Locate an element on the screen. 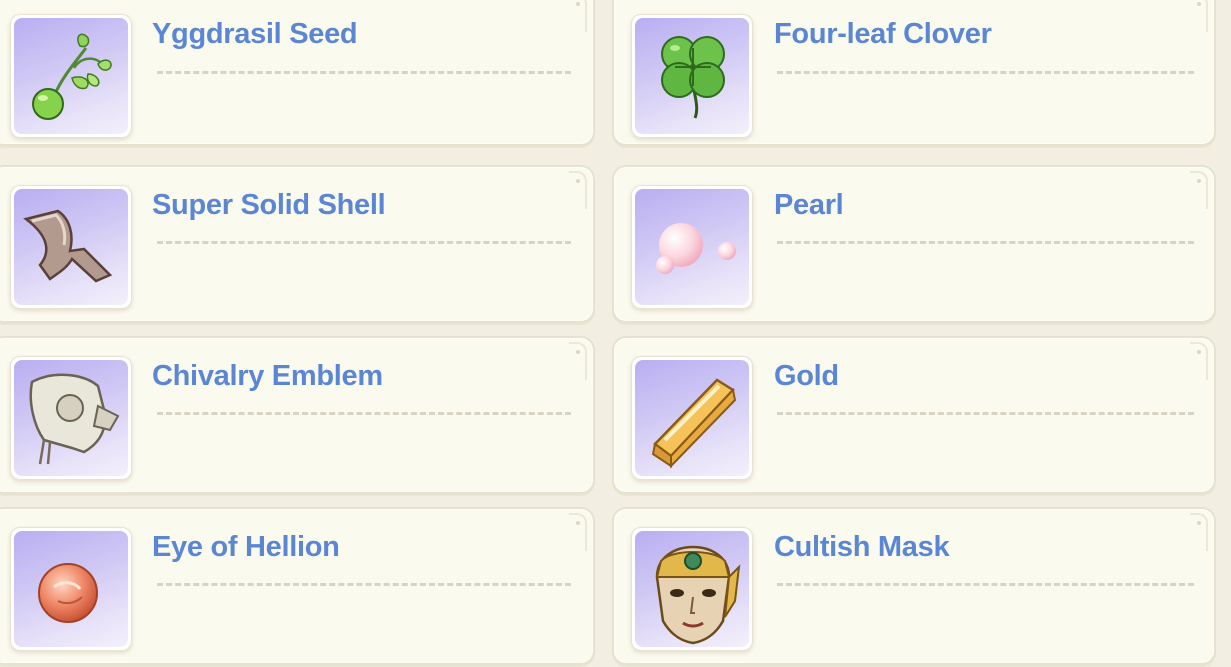  item-card-chivalry-emblem: Chivalry Emblem is located at coordinates (297, 415).